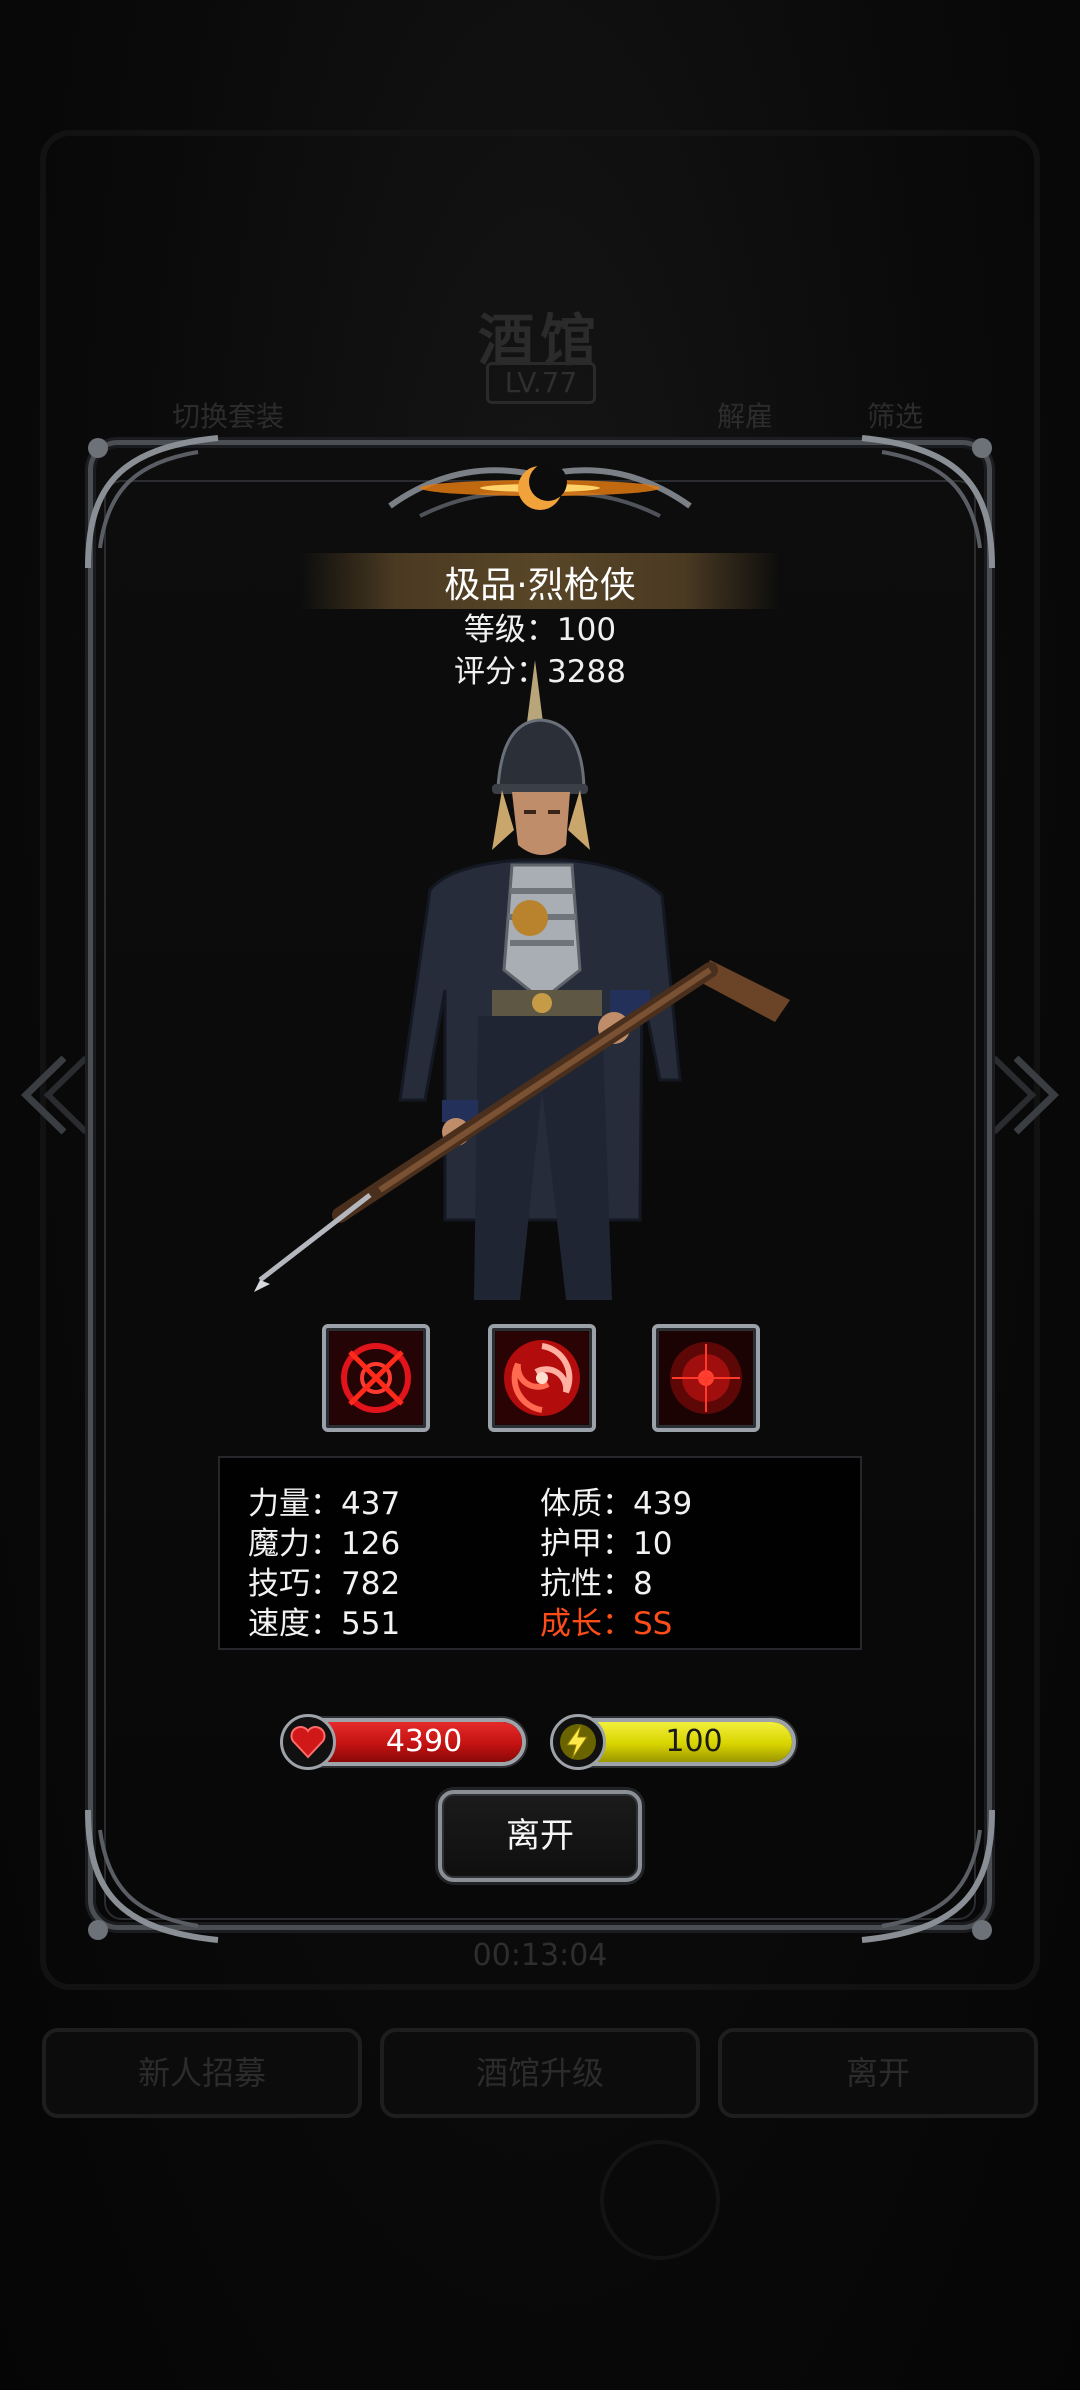 This screenshot has height=2390, width=1080. What do you see at coordinates (324, 1504) in the screenshot?
I see `strength-stat: 力量：437` at bounding box center [324, 1504].